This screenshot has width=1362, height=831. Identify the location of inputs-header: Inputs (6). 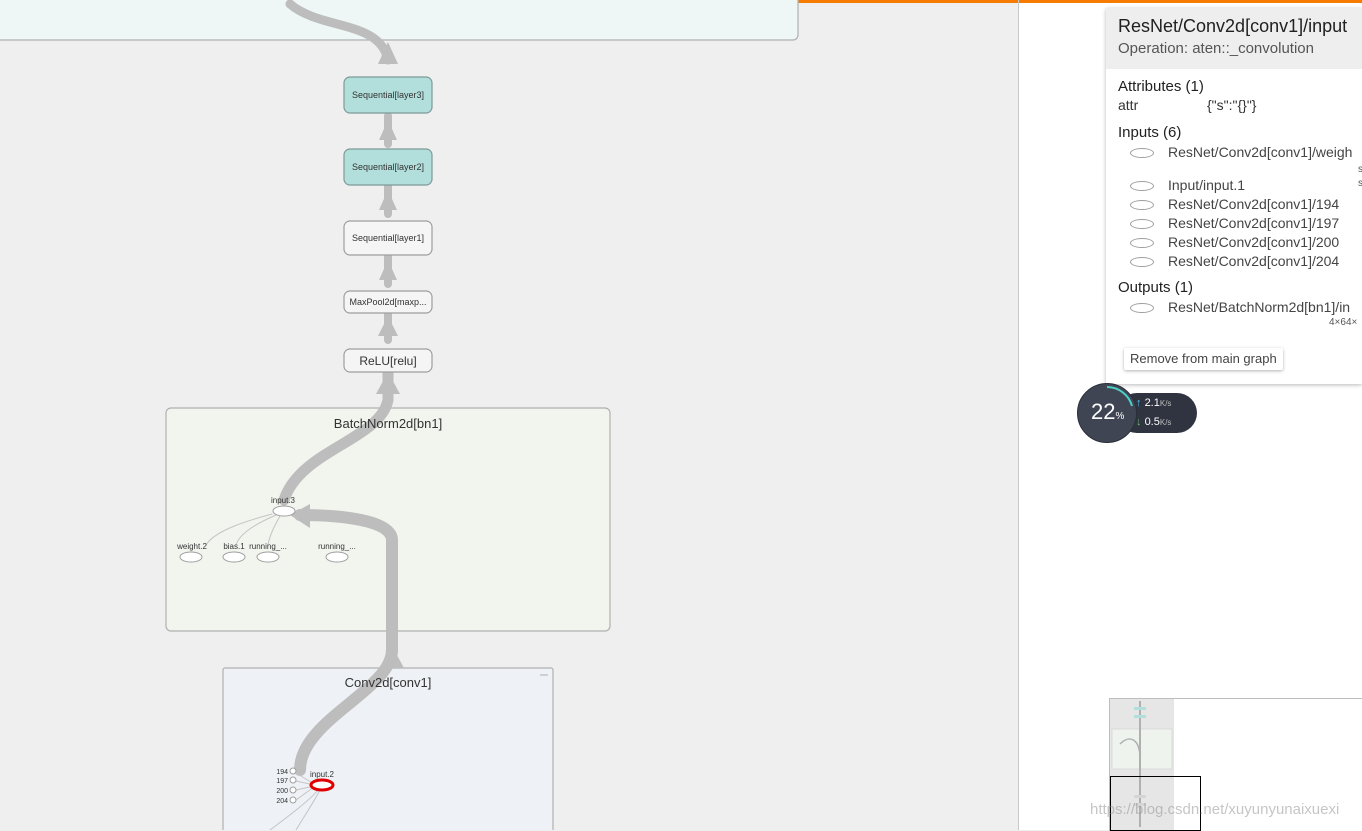
(1150, 132).